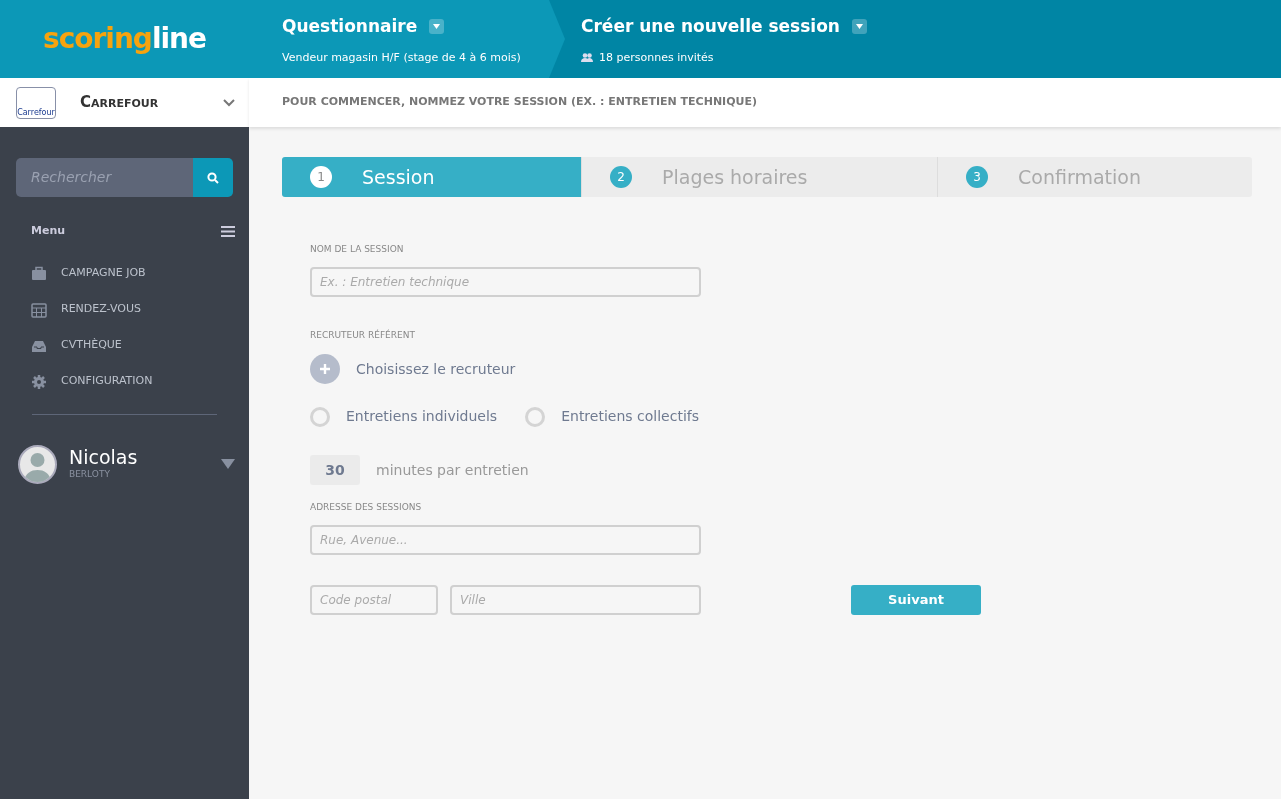  Describe the element at coordinates (39, 381) in the screenshot. I see `gear-icon` at that location.